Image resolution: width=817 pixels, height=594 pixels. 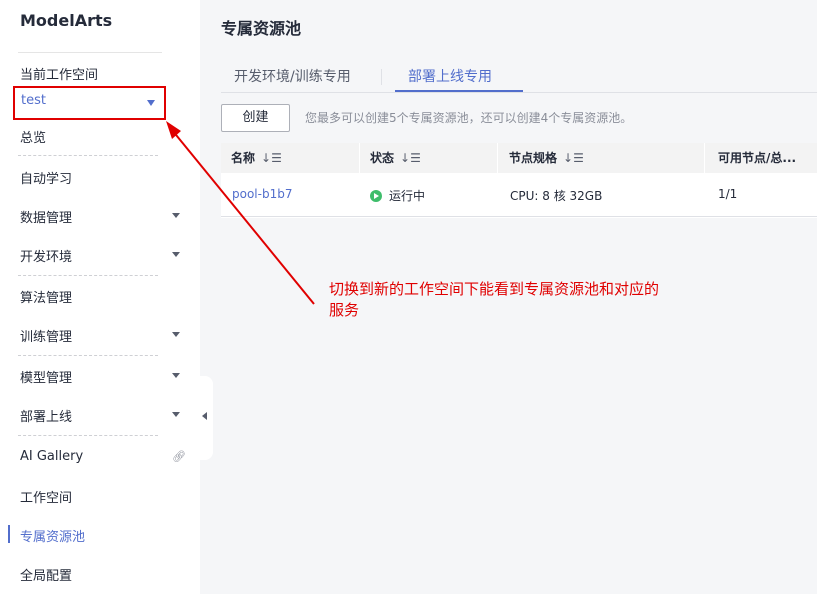 What do you see at coordinates (261, 28) in the screenshot?
I see `page-title: 专属资源池` at bounding box center [261, 28].